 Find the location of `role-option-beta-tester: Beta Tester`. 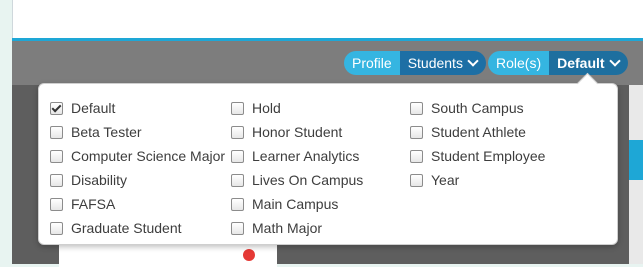

role-option-beta-tester: Beta Tester is located at coordinates (137, 132).